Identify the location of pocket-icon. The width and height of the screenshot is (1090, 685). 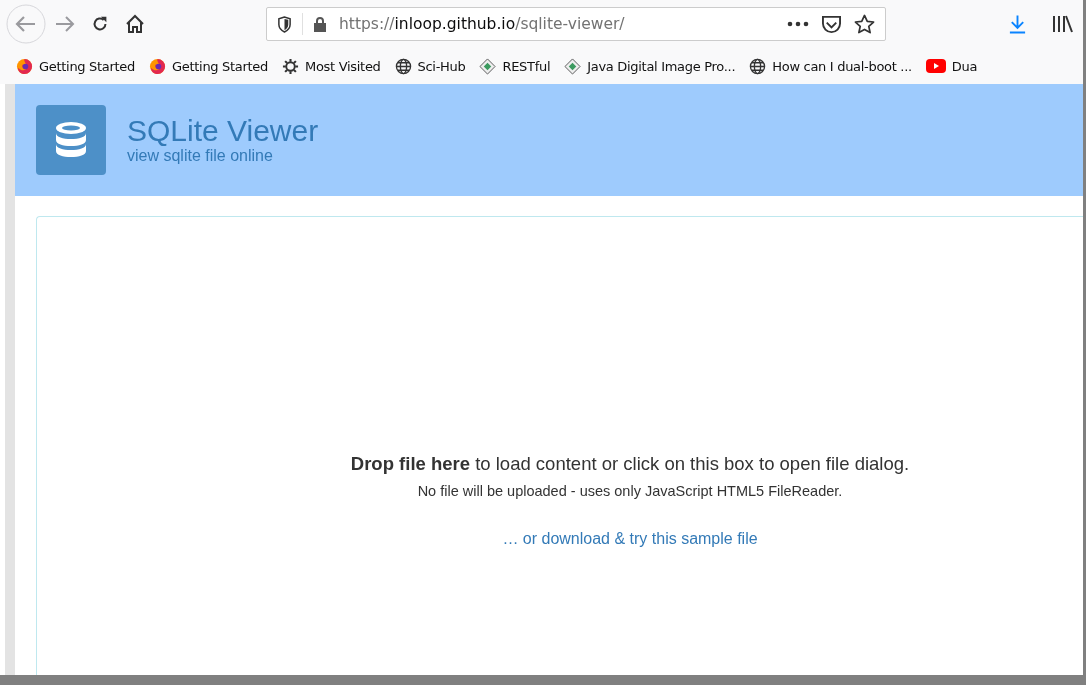
(831, 24).